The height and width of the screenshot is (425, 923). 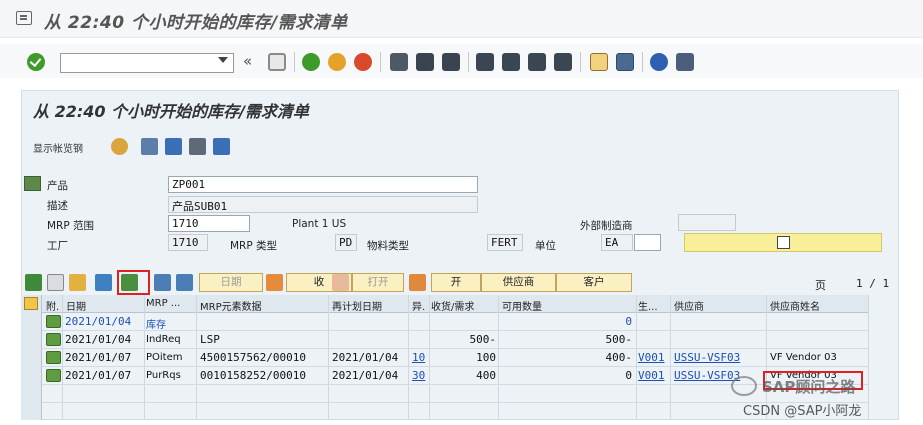 What do you see at coordinates (223, 60) in the screenshot?
I see `chevron-down-icon` at bounding box center [223, 60].